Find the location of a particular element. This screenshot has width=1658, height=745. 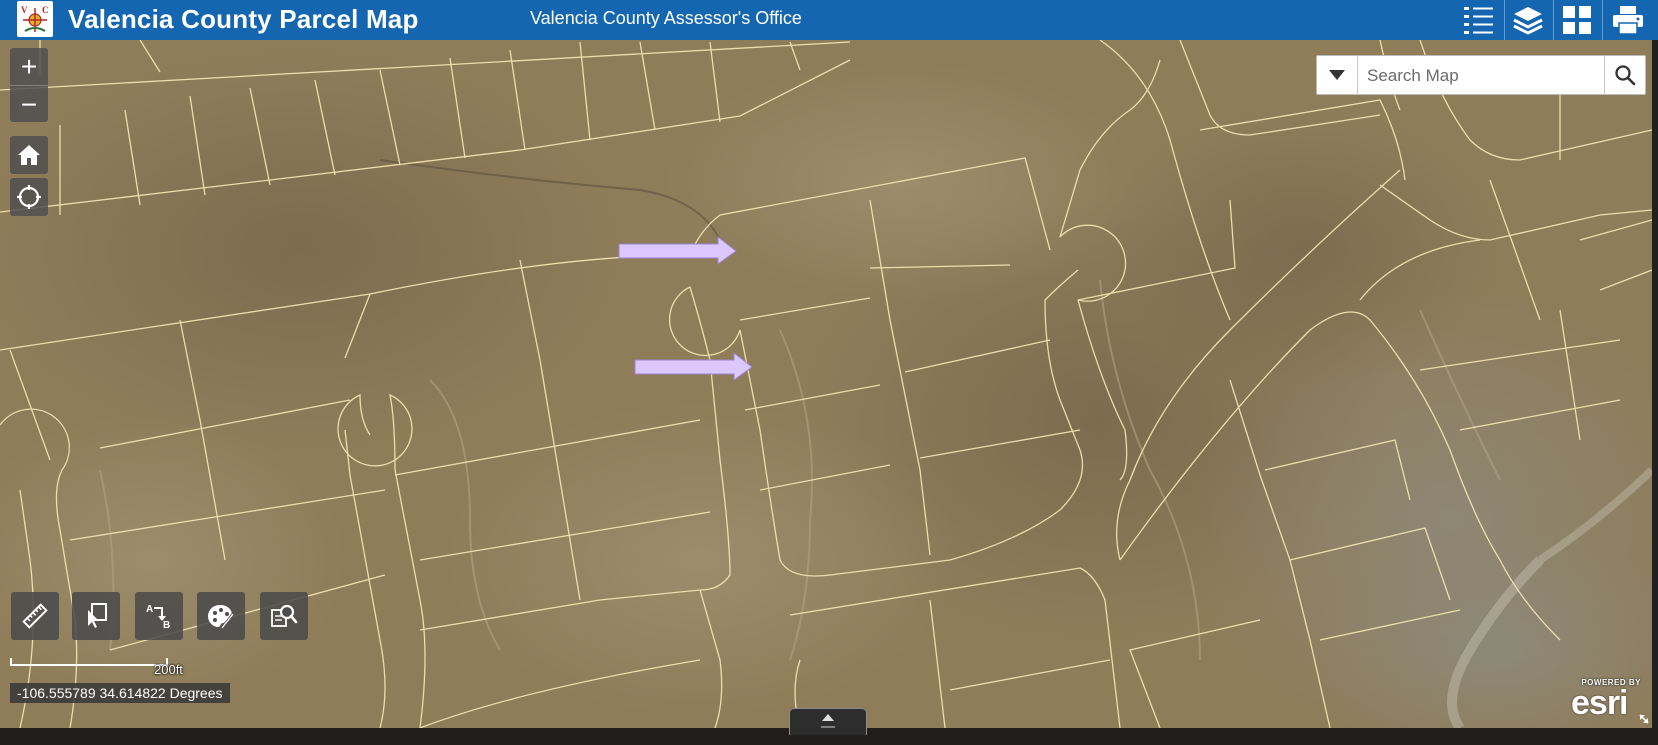

app-subtitle: Valencia County Assessor's Office is located at coordinates (666, 18).